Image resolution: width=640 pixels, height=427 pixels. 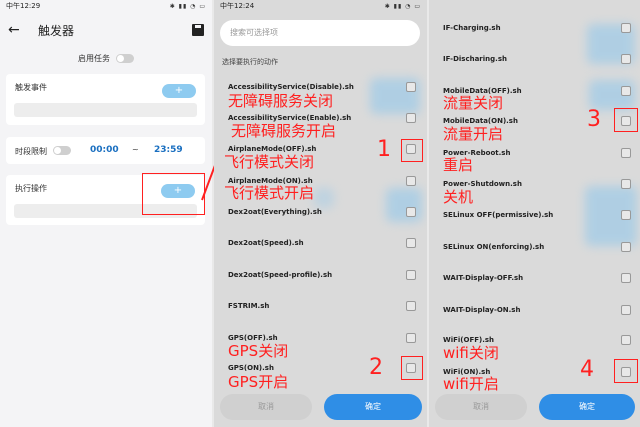 What do you see at coordinates (483, 278) in the screenshot?
I see `list-item: WAIT-Display-OFF.sh` at bounding box center [483, 278].